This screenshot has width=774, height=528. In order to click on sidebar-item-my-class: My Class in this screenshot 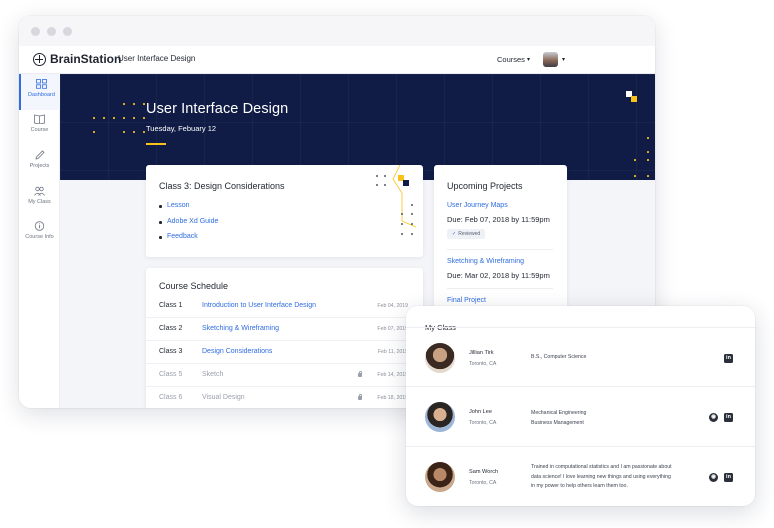, I will do `click(39, 199)`.